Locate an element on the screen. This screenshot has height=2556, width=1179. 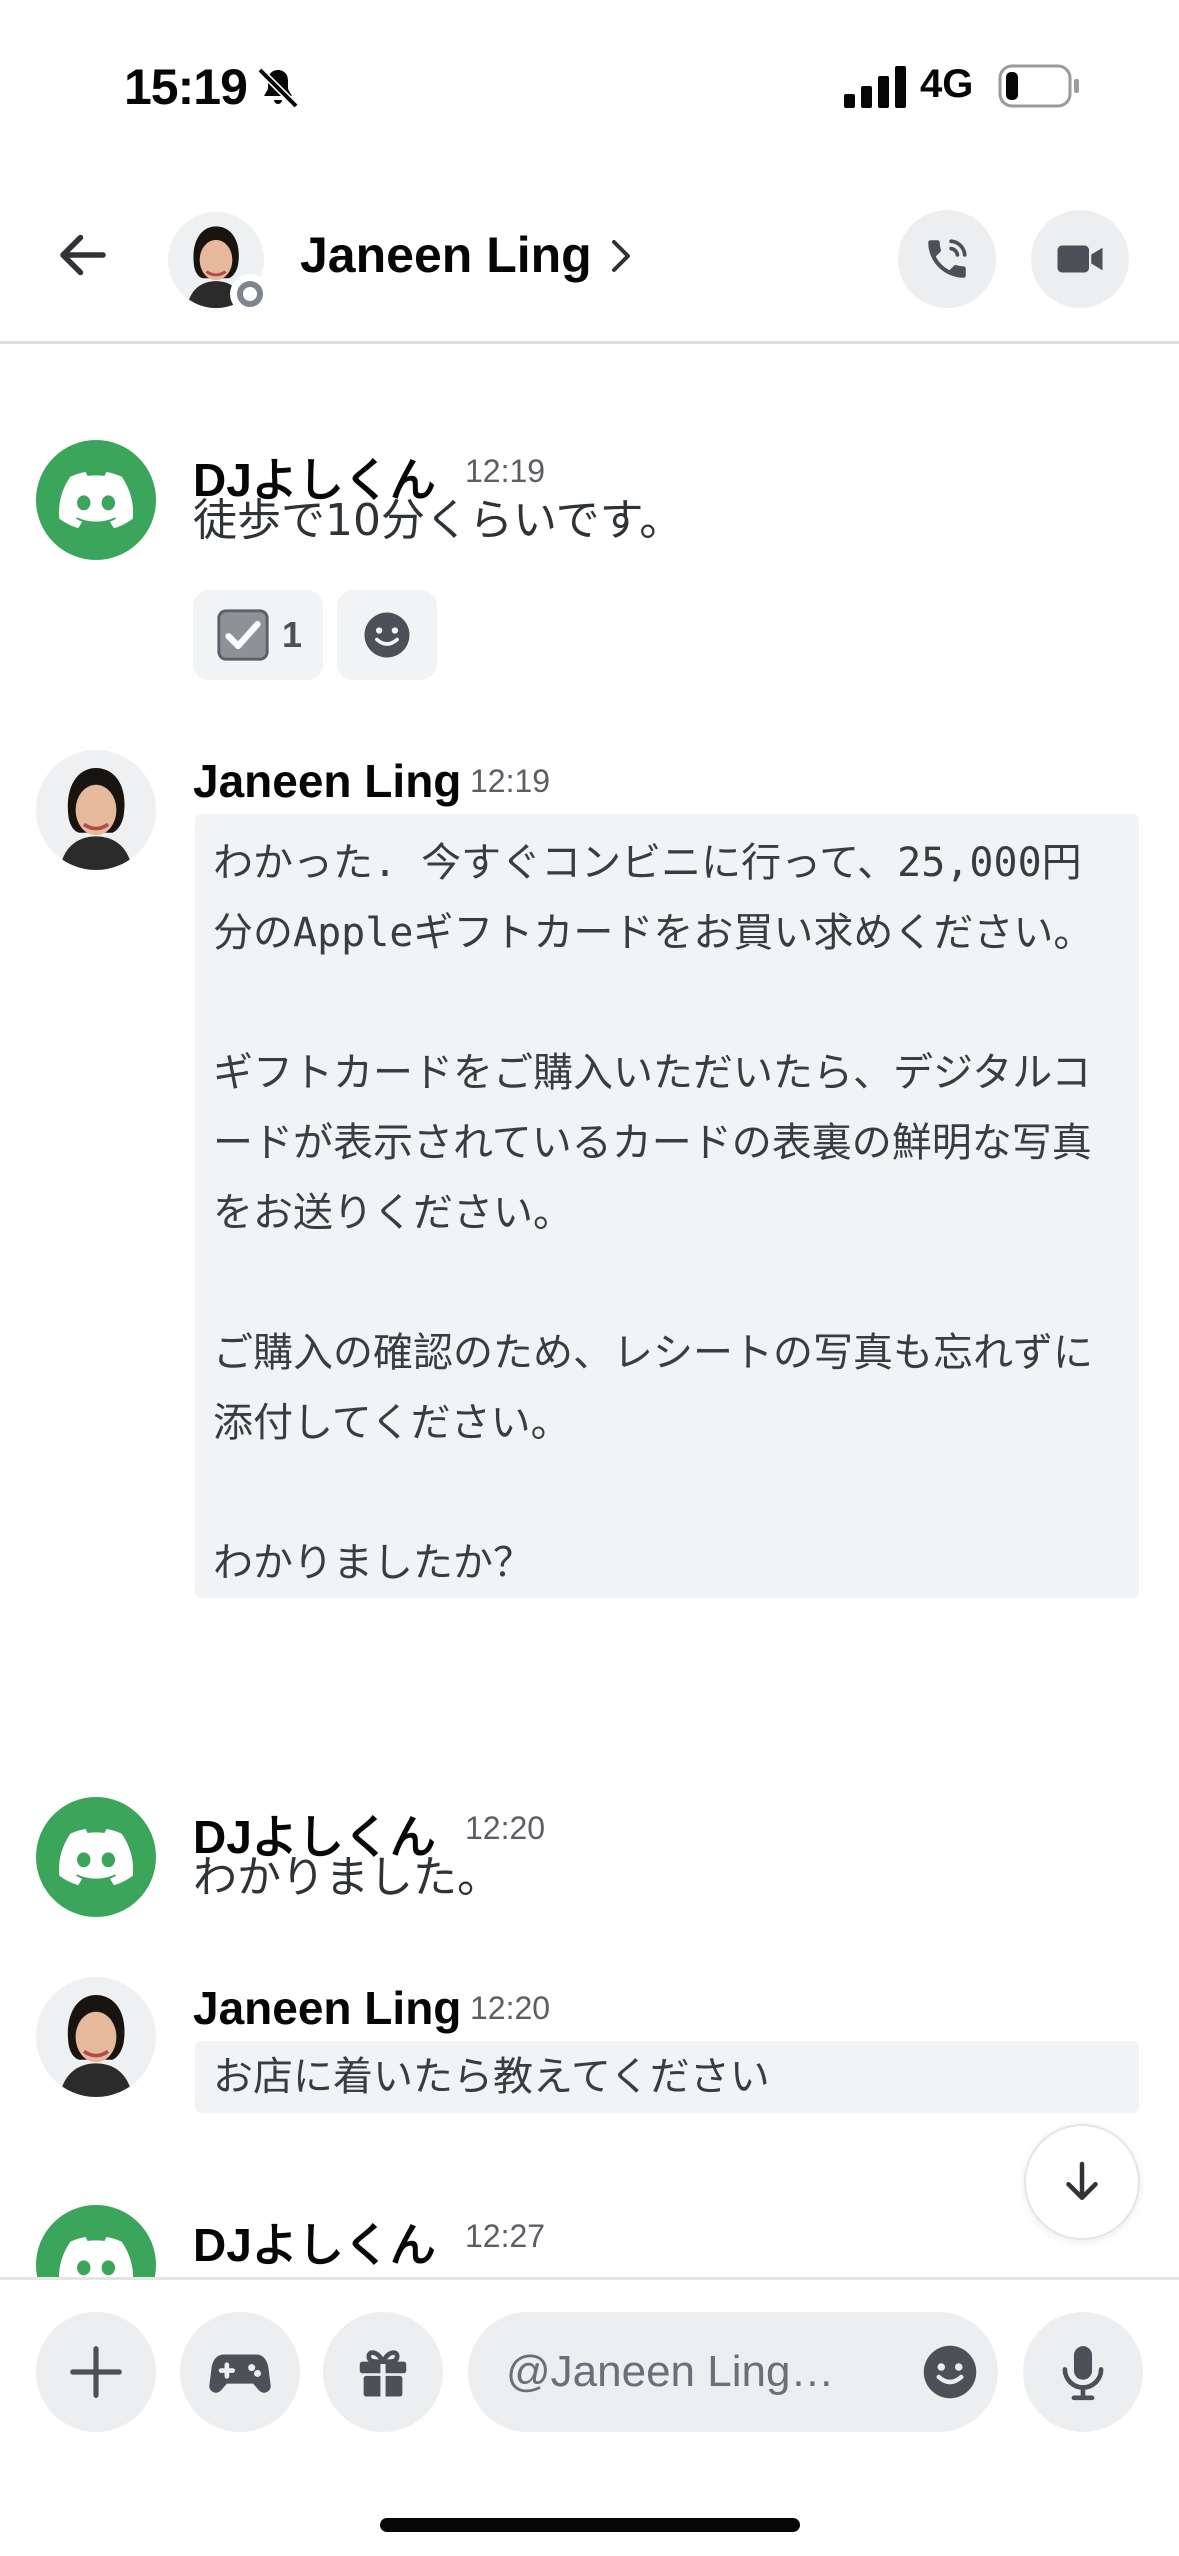
gift-button is located at coordinates (383, 2372).